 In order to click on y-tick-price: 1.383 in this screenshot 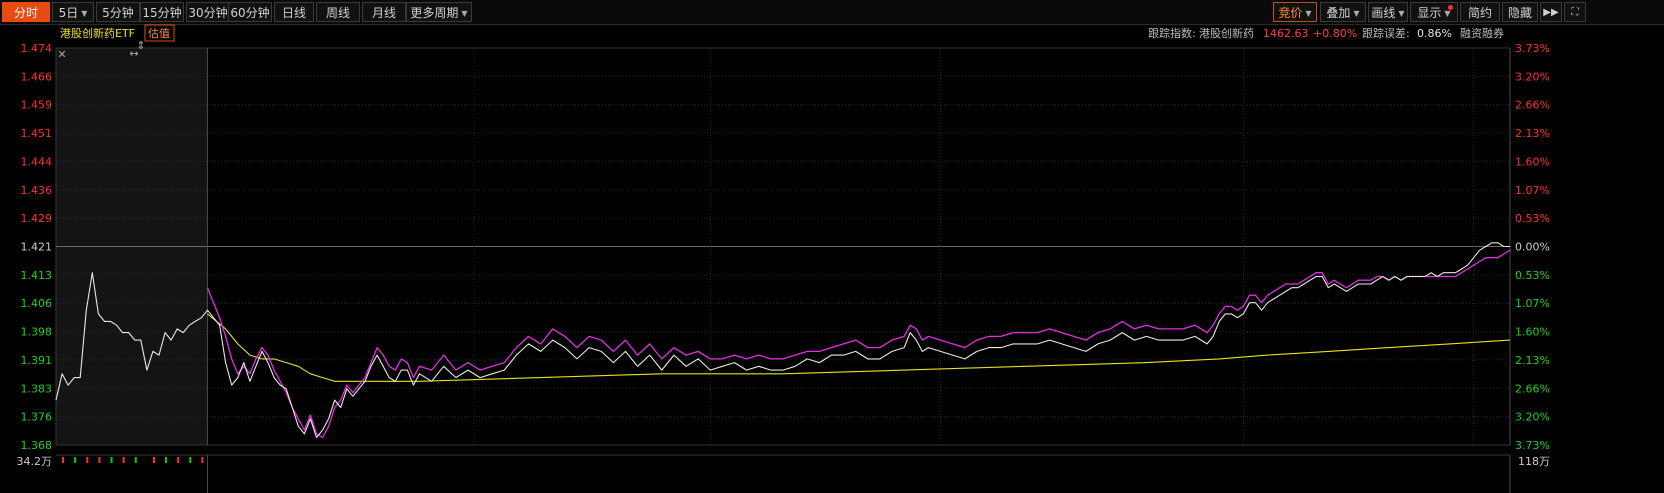, I will do `click(37, 388)`.